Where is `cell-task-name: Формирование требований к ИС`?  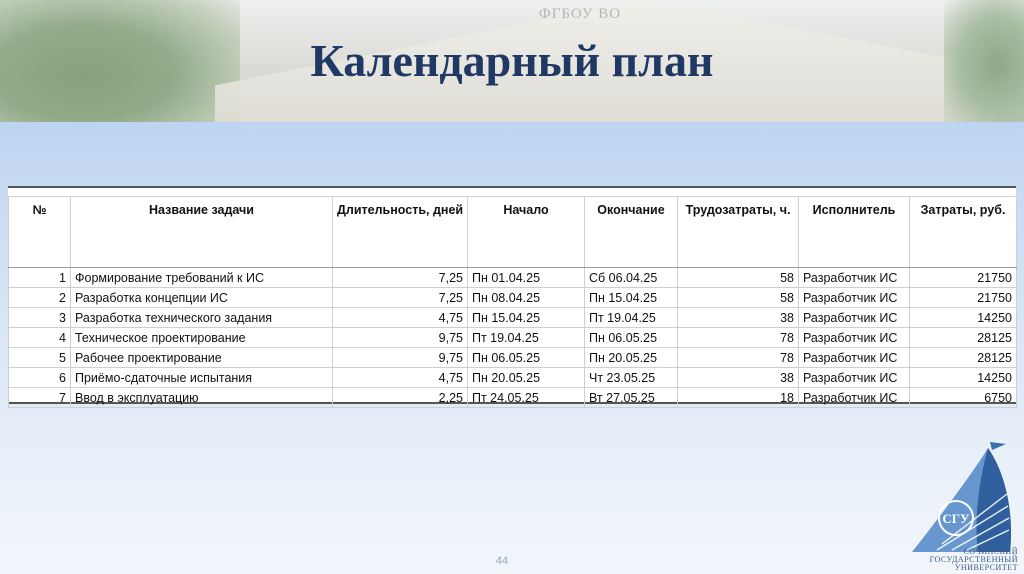 cell-task-name: Формирование требований к ИС is located at coordinates (201, 277).